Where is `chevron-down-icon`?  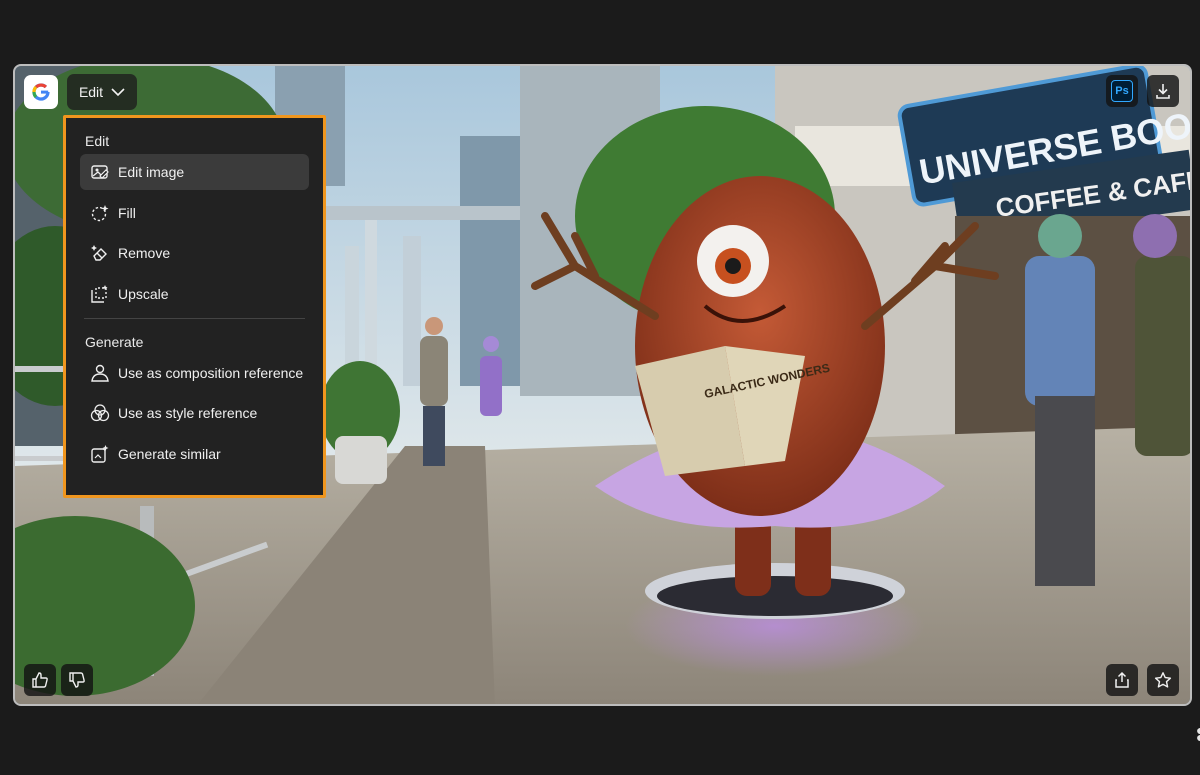
chevron-down-icon is located at coordinates (118, 92).